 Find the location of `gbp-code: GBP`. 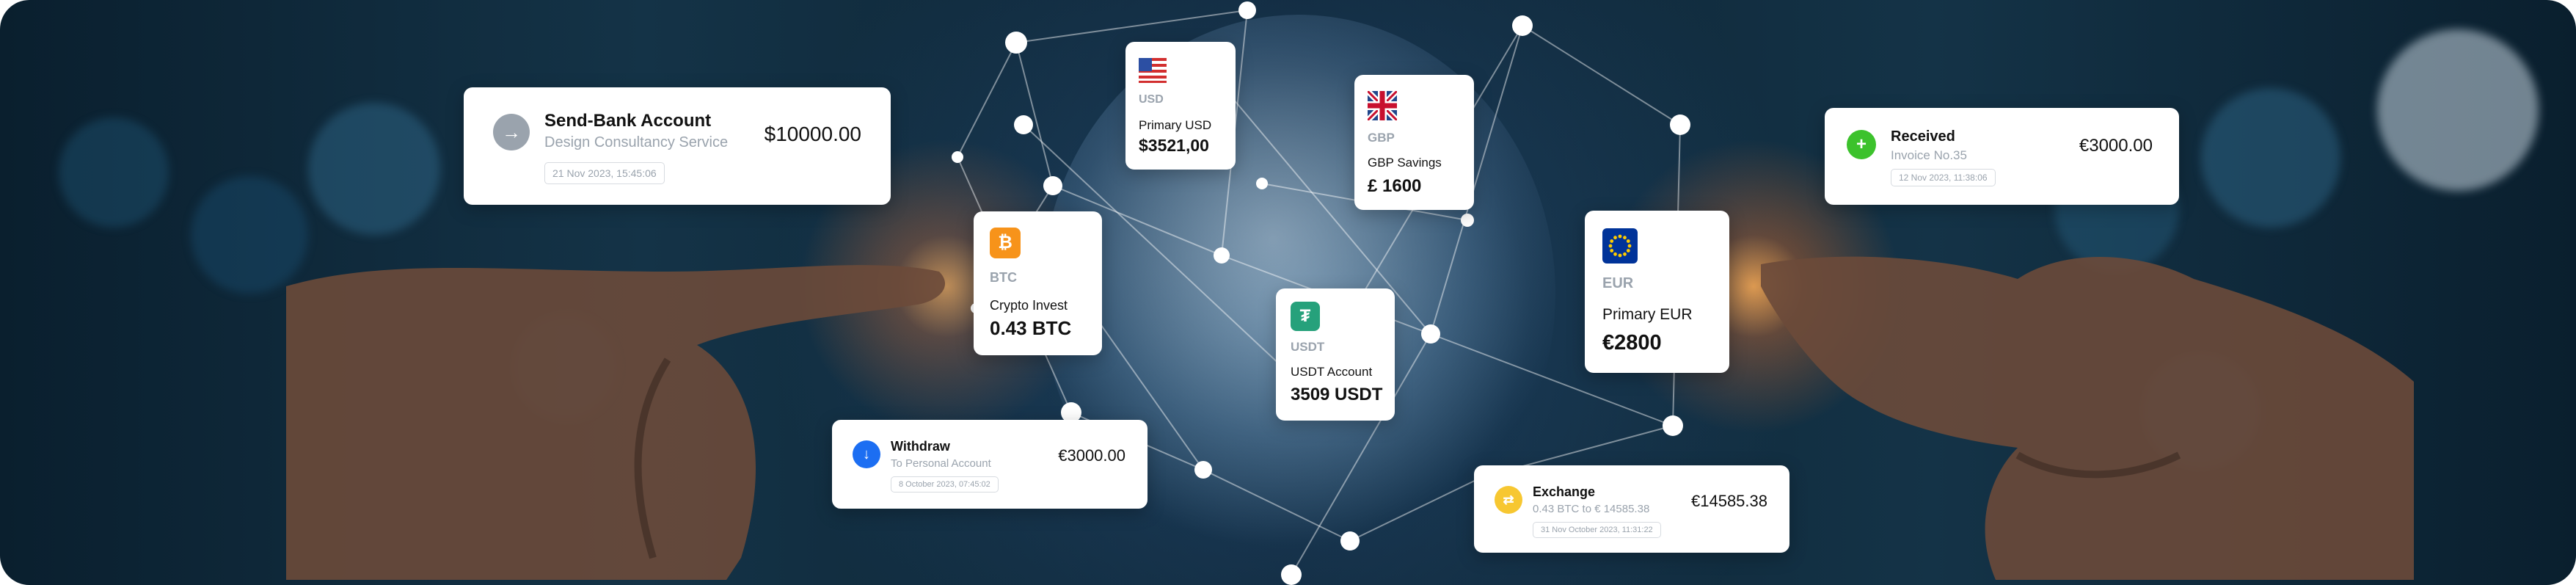

gbp-code: GBP is located at coordinates (1381, 138).